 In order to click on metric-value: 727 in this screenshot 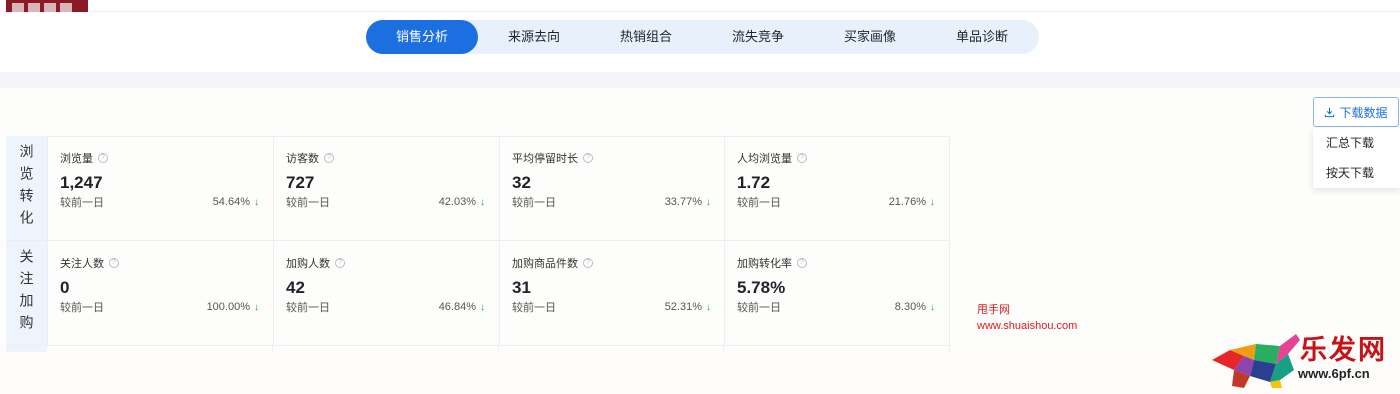, I will do `click(300, 182)`.